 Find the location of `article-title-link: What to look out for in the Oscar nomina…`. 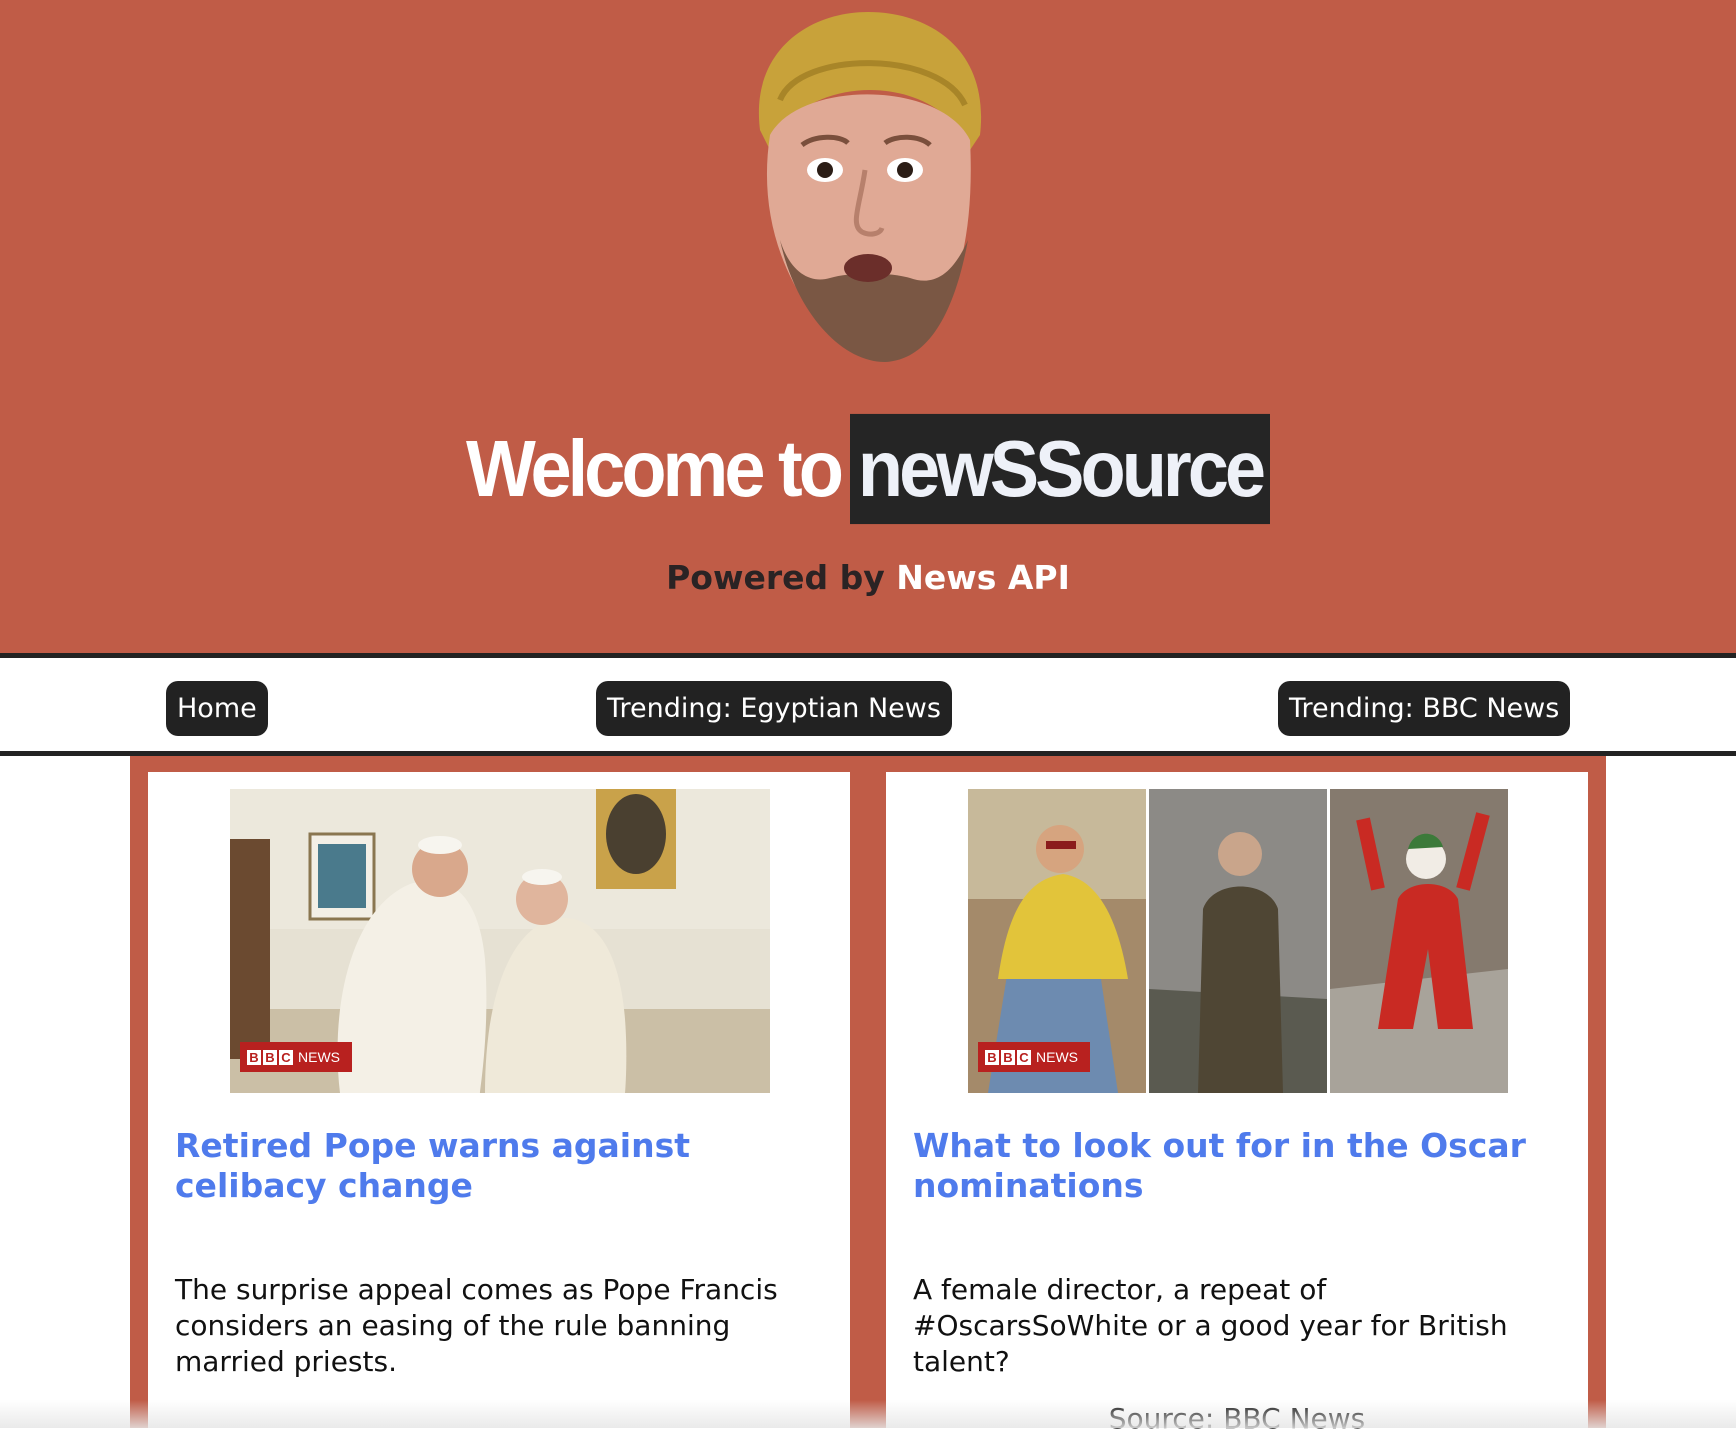

article-title-link: What to look out for in the Oscar nomina… is located at coordinates (1233, 1166).